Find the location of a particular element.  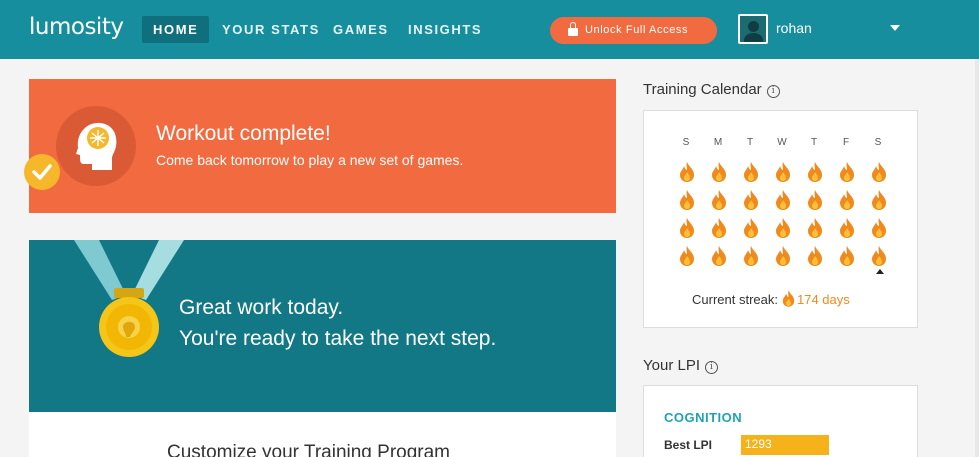

calendar-day-letter: M is located at coordinates (718, 142).